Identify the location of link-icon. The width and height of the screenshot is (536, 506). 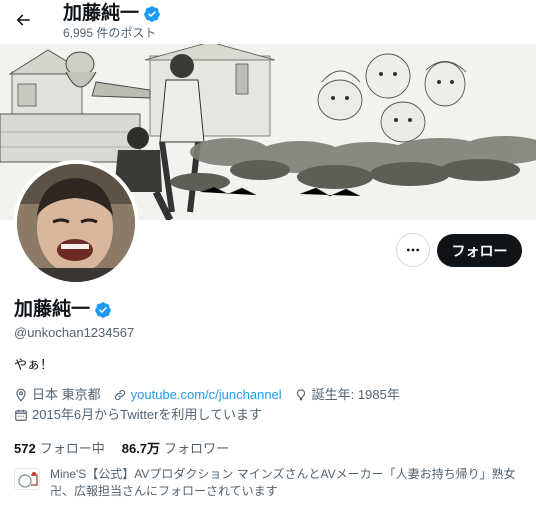
(119, 395).